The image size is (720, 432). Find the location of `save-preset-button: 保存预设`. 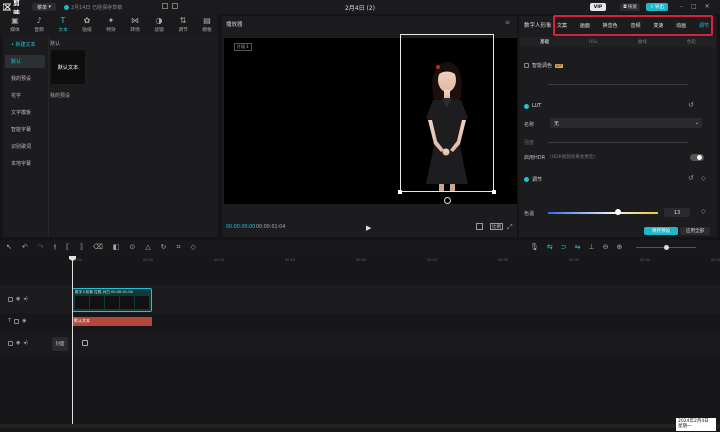

save-preset-button: 保存预设 is located at coordinates (661, 231).